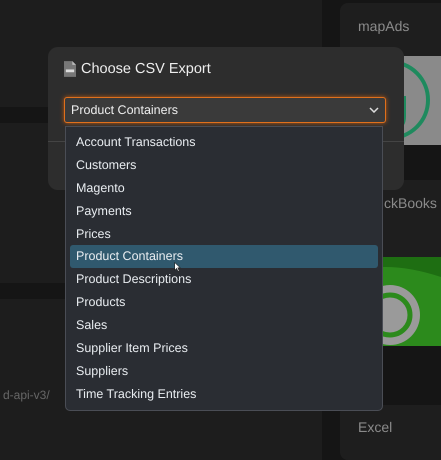 The width and height of the screenshot is (441, 460). I want to click on dropdown-option: Suppliers, so click(224, 371).